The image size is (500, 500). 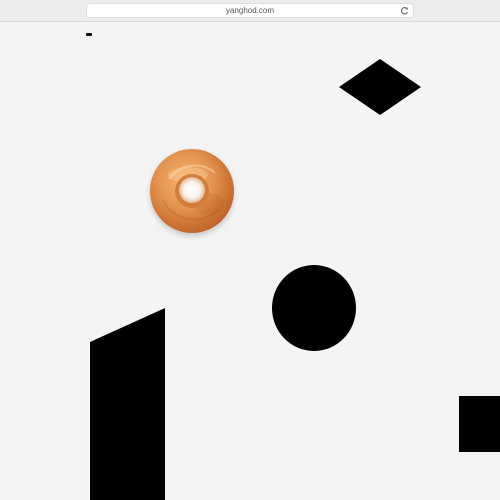 What do you see at coordinates (479, 424) in the screenshot?
I see `edge-square-shape` at bounding box center [479, 424].